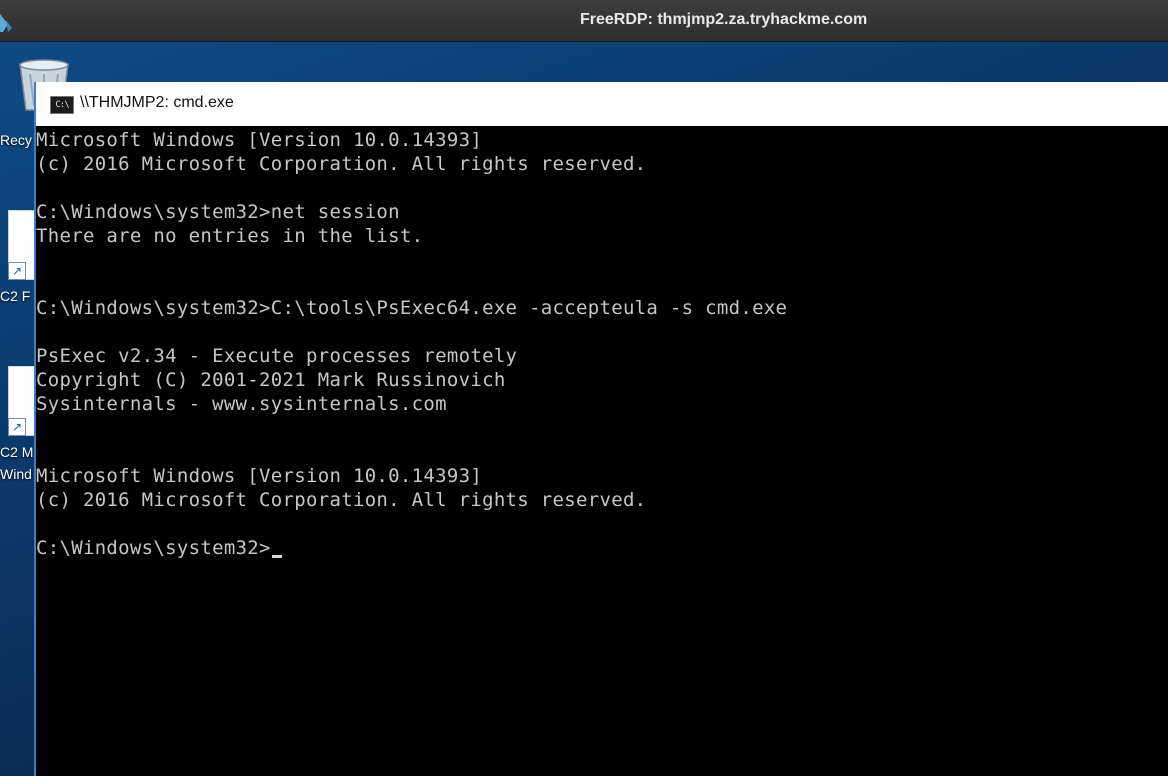  What do you see at coordinates (271, 380) in the screenshot?
I see `console-line: Copyright (C) 2001-2021 Mark Russinovich` at bounding box center [271, 380].